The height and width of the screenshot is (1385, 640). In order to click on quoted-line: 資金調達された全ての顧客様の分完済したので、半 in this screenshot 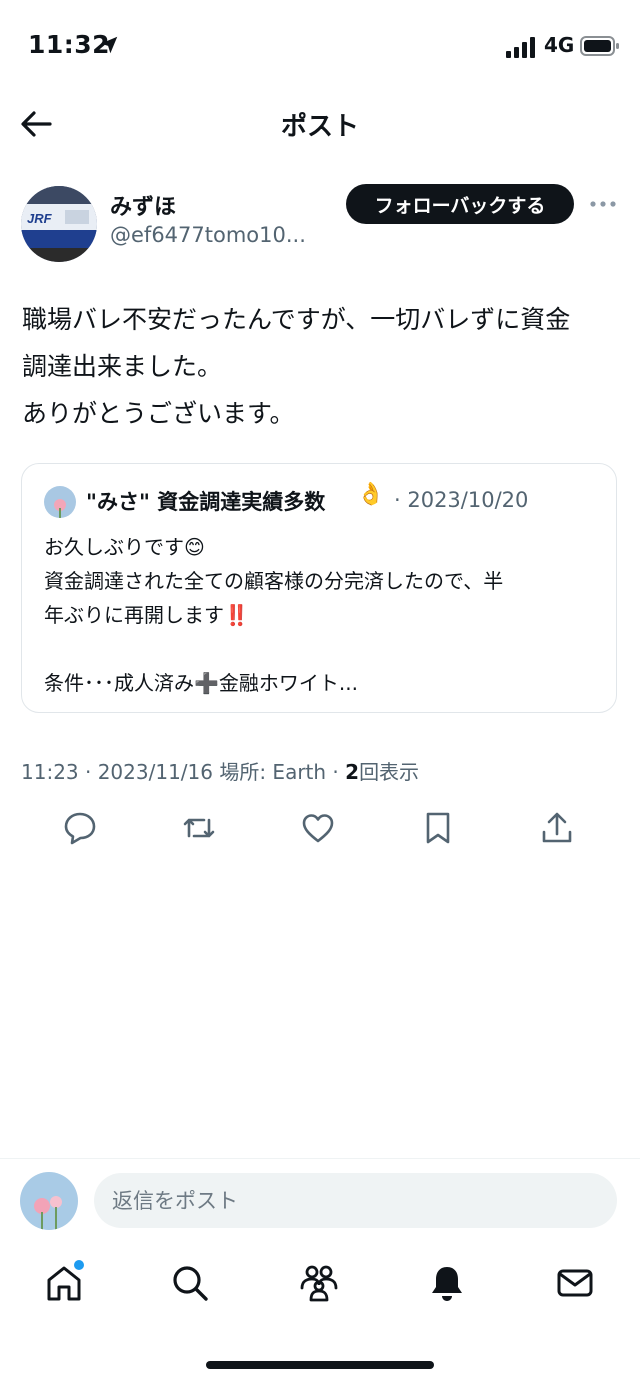, I will do `click(274, 581)`.